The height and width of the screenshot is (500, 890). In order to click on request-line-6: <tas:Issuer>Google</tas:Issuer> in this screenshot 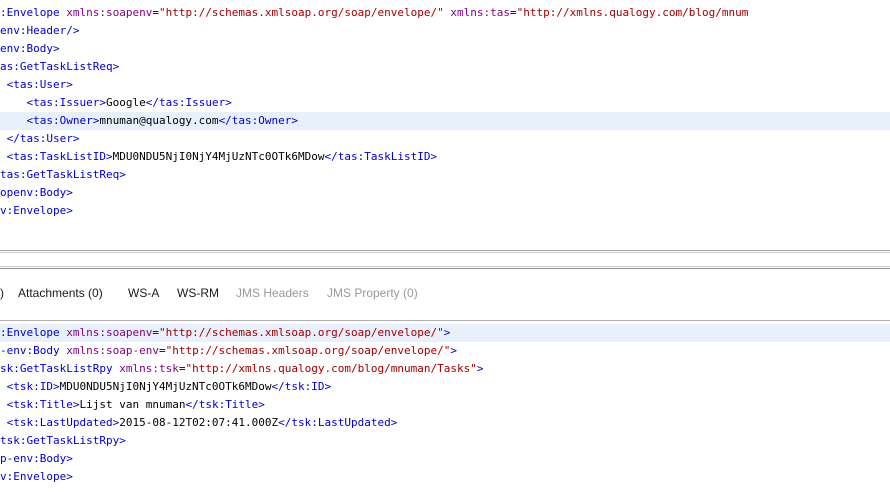, I will do `click(116, 103)`.